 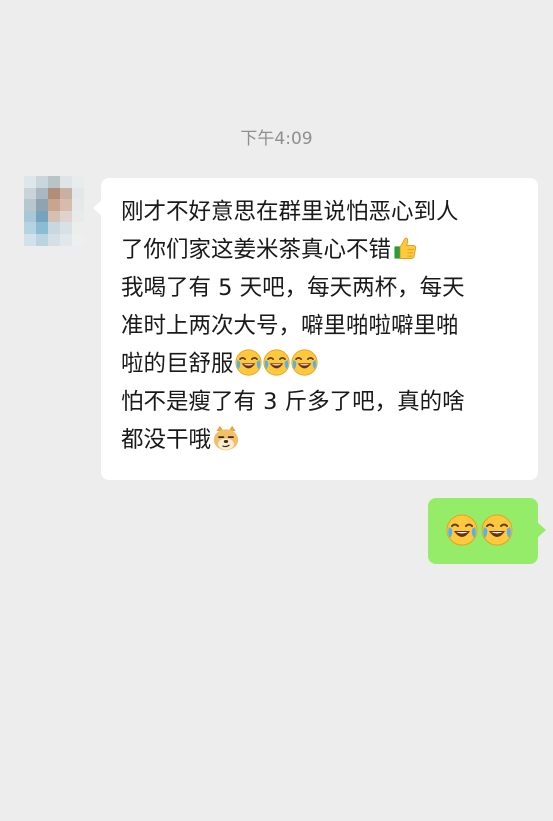 I want to click on message-timestamp: 下午4:09, so click(x=276, y=139).